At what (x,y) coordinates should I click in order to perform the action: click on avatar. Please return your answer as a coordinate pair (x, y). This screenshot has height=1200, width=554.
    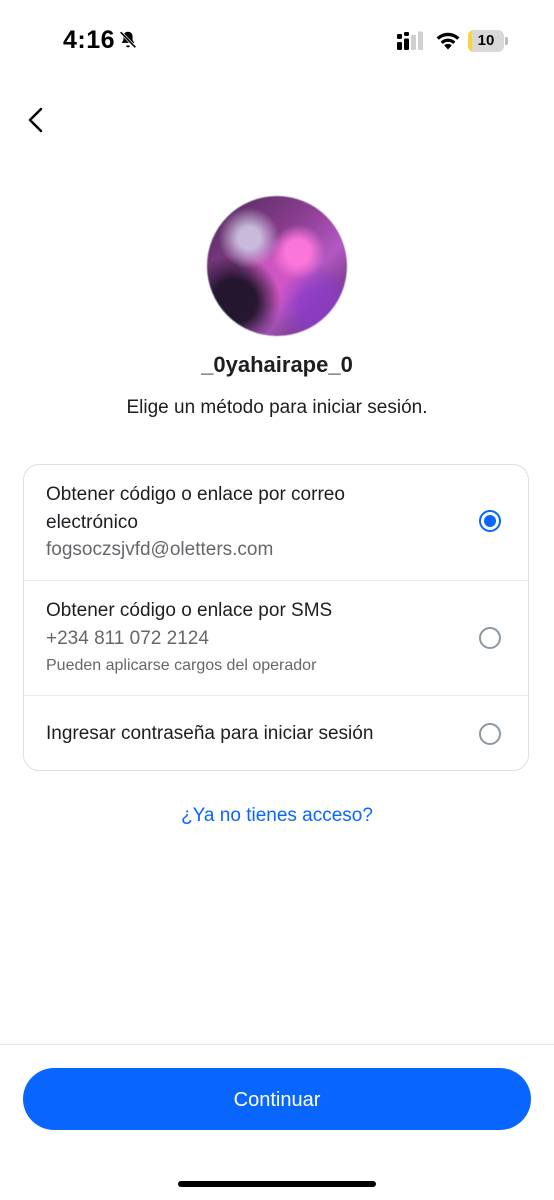
    Looking at the image, I should click on (277, 266).